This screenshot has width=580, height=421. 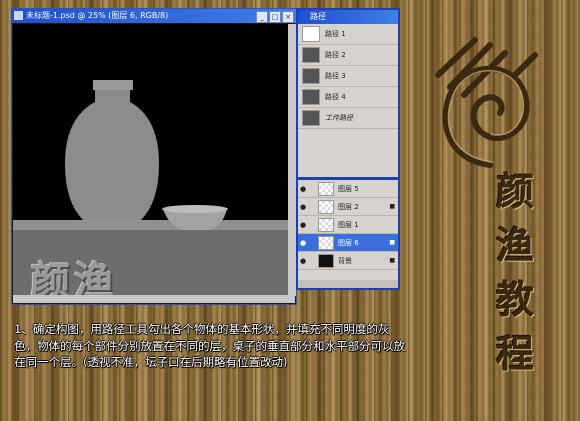 I want to click on layer-item: ● 图层 1, so click(x=348, y=225).